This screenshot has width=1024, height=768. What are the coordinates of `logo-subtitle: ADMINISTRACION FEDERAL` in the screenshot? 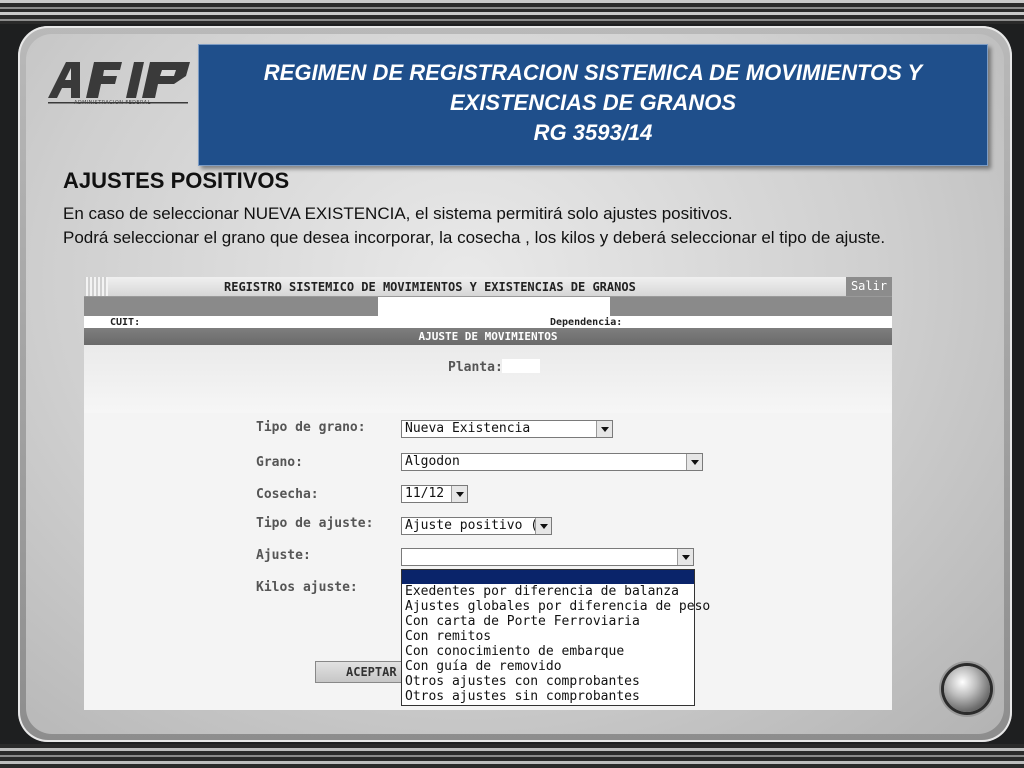 It's located at (112, 103).